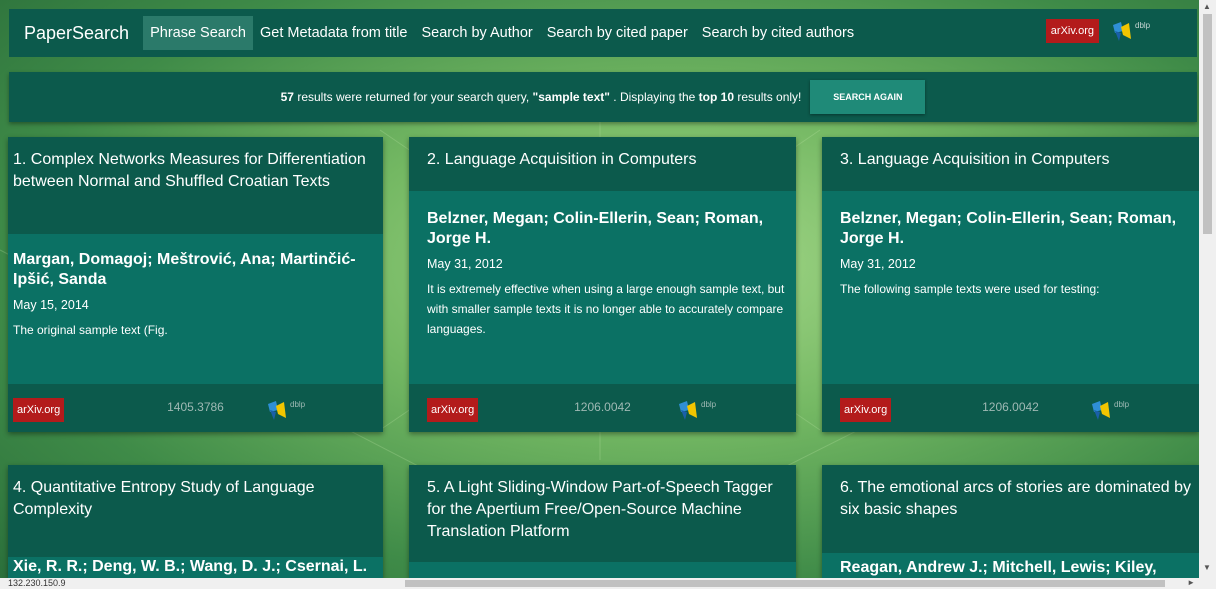 Image resolution: width=1216 pixels, height=589 pixels. Describe the element at coordinates (1207, 294) in the screenshot. I see `vertical-scrollbar: ▲ ▼` at that location.